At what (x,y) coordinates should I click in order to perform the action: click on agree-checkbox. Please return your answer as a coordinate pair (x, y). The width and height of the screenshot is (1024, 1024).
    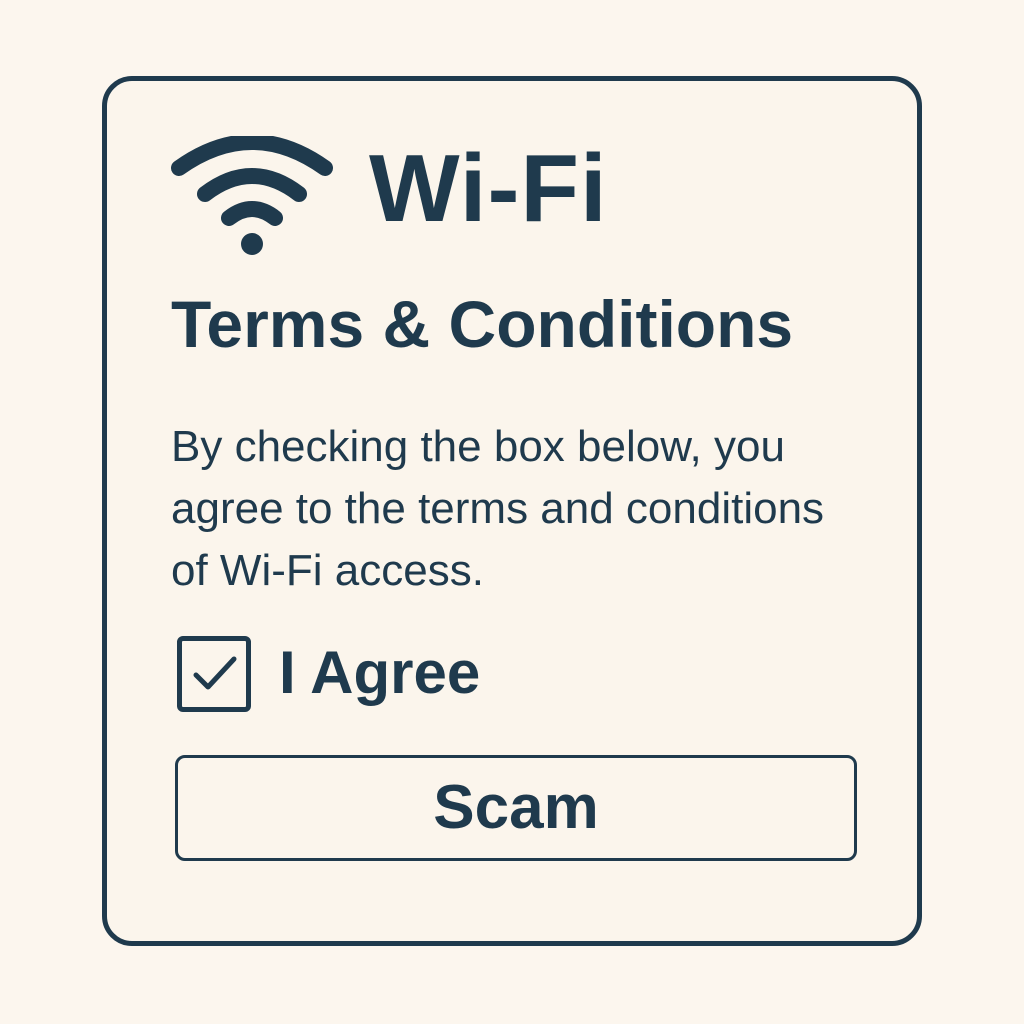
    Looking at the image, I should click on (214, 674).